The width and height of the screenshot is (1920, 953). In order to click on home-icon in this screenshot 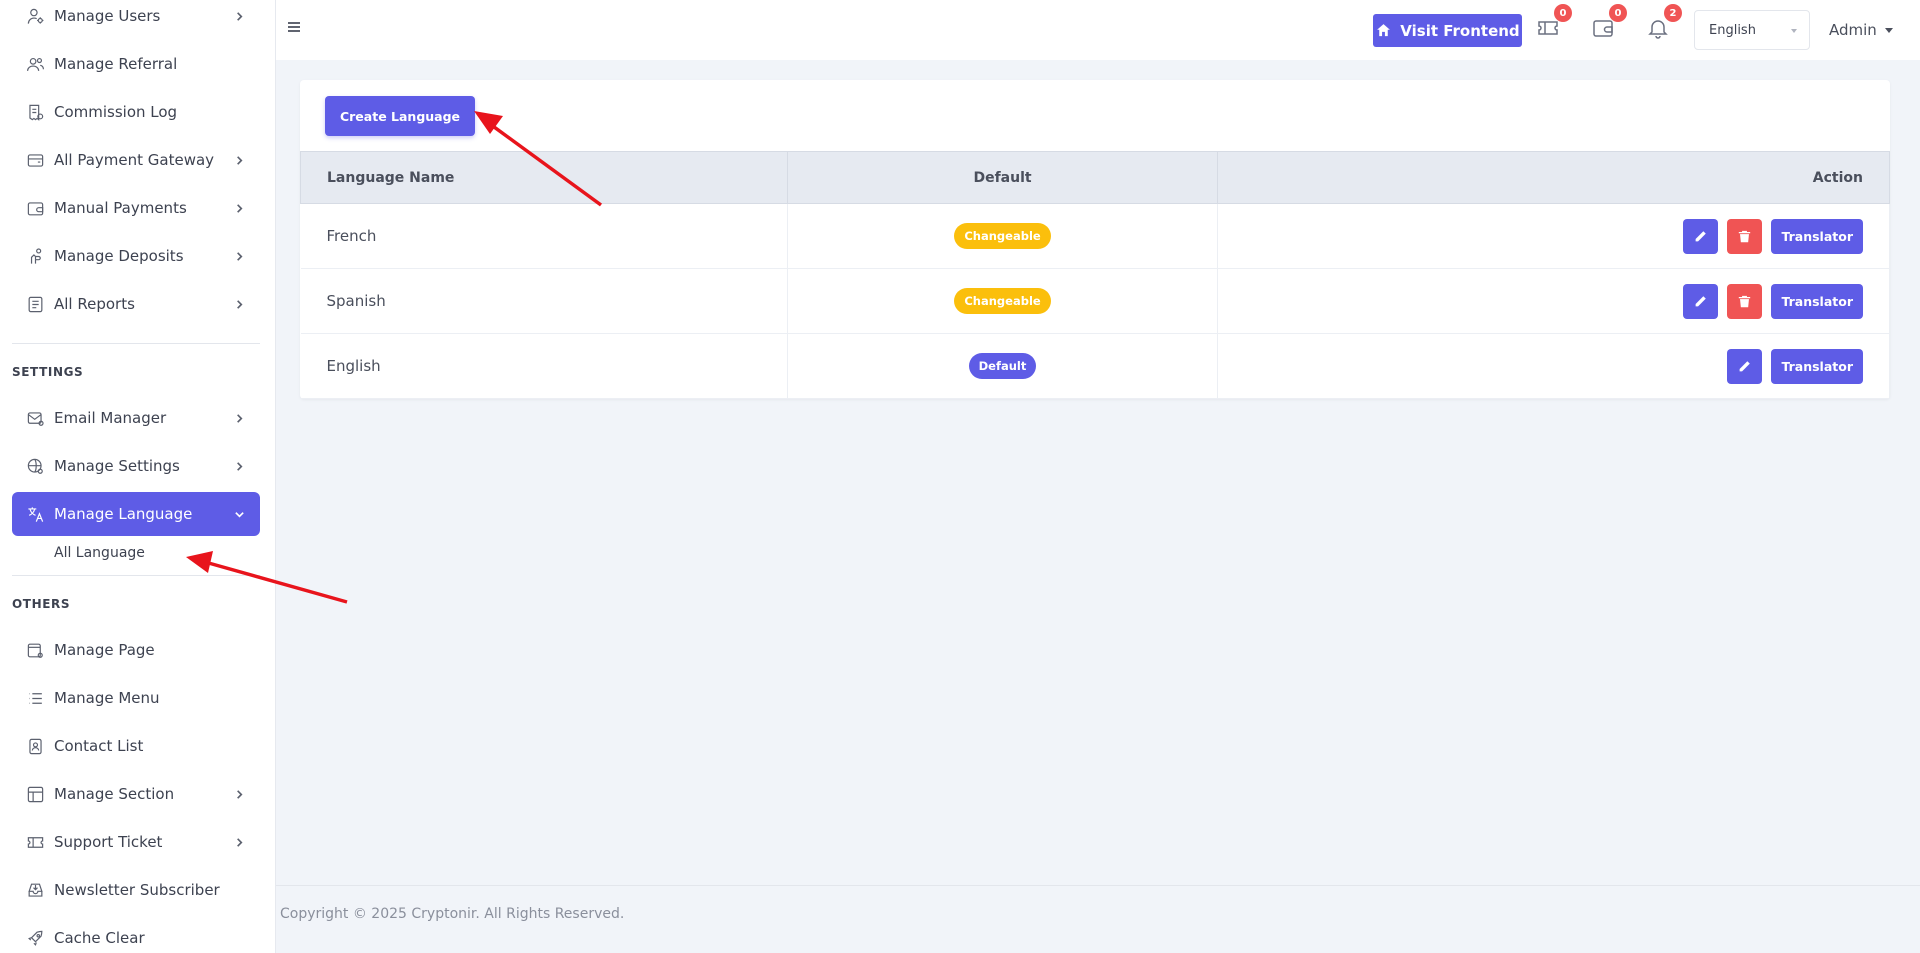, I will do `click(1384, 30)`.